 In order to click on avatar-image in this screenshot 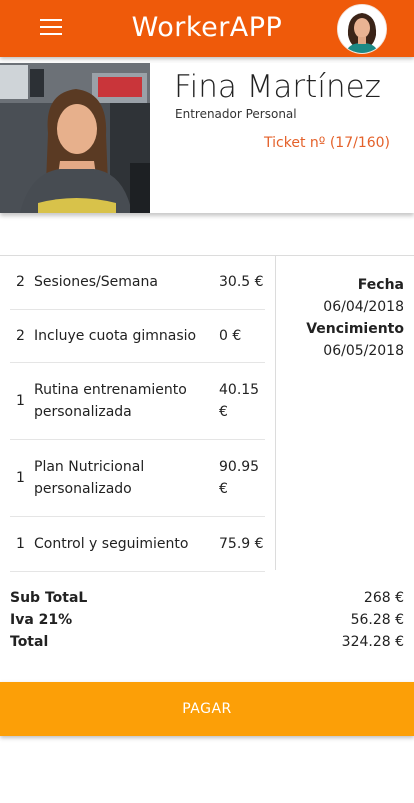, I will do `click(362, 29)`.